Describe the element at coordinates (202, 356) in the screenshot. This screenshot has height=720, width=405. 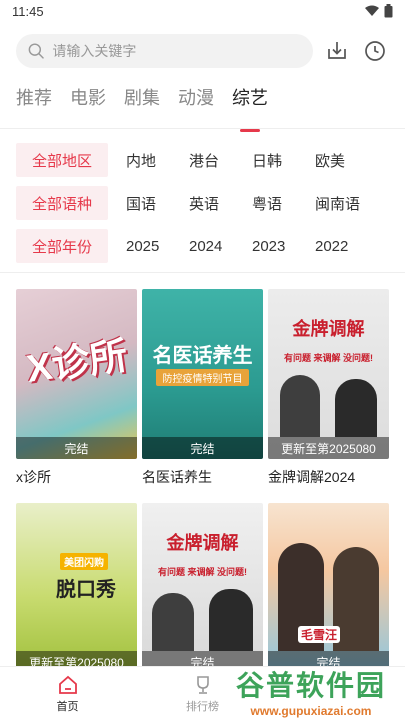
I see `poster-title-art: 名医话养生` at that location.